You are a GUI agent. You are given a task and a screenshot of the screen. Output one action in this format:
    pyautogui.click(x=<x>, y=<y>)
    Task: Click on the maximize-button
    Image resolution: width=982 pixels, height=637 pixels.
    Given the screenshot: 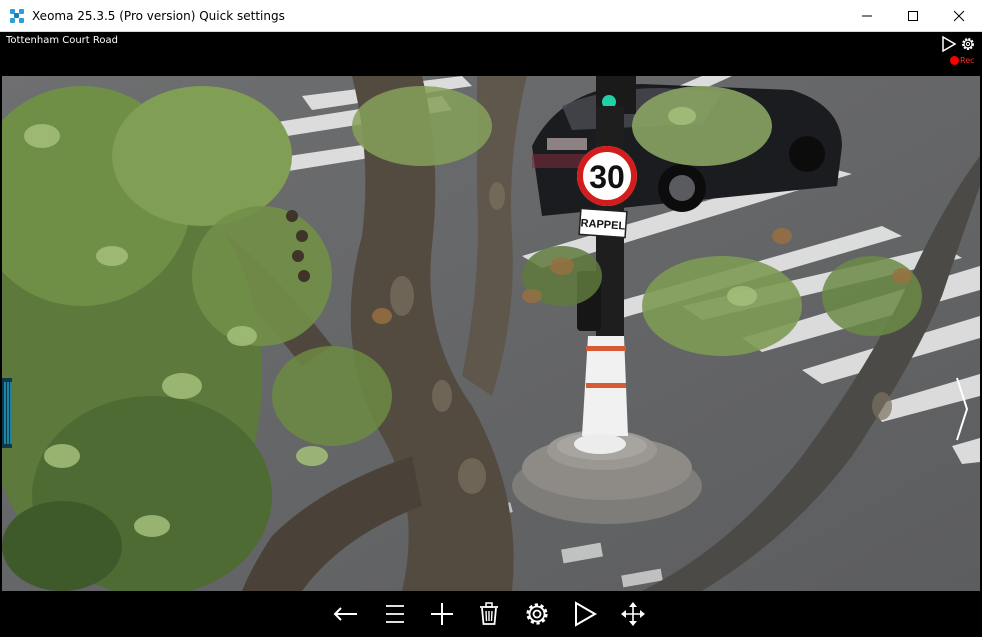 What is the action you would take?
    pyautogui.click(x=913, y=15)
    